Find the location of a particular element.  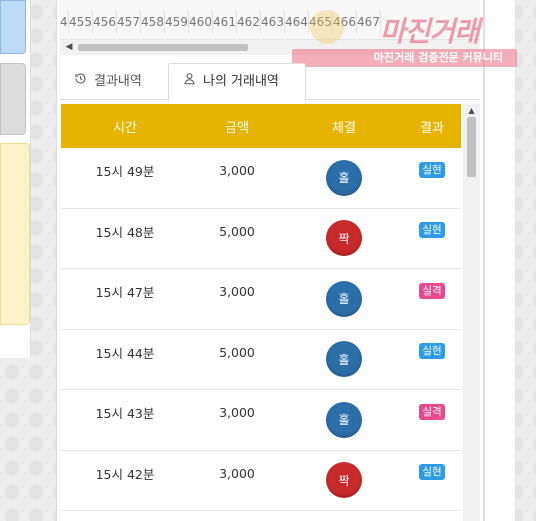

round-number-cell: 460 is located at coordinates (201, 22).